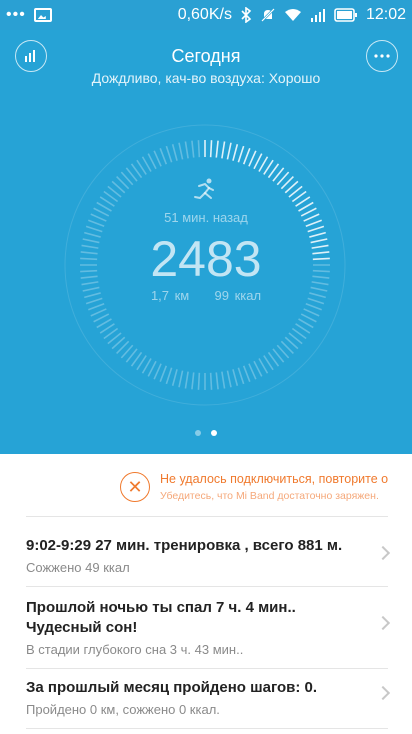 Image resolution: width=412 pixels, height=734 pixels. What do you see at coordinates (198, 433) in the screenshot?
I see `page-dot` at bounding box center [198, 433].